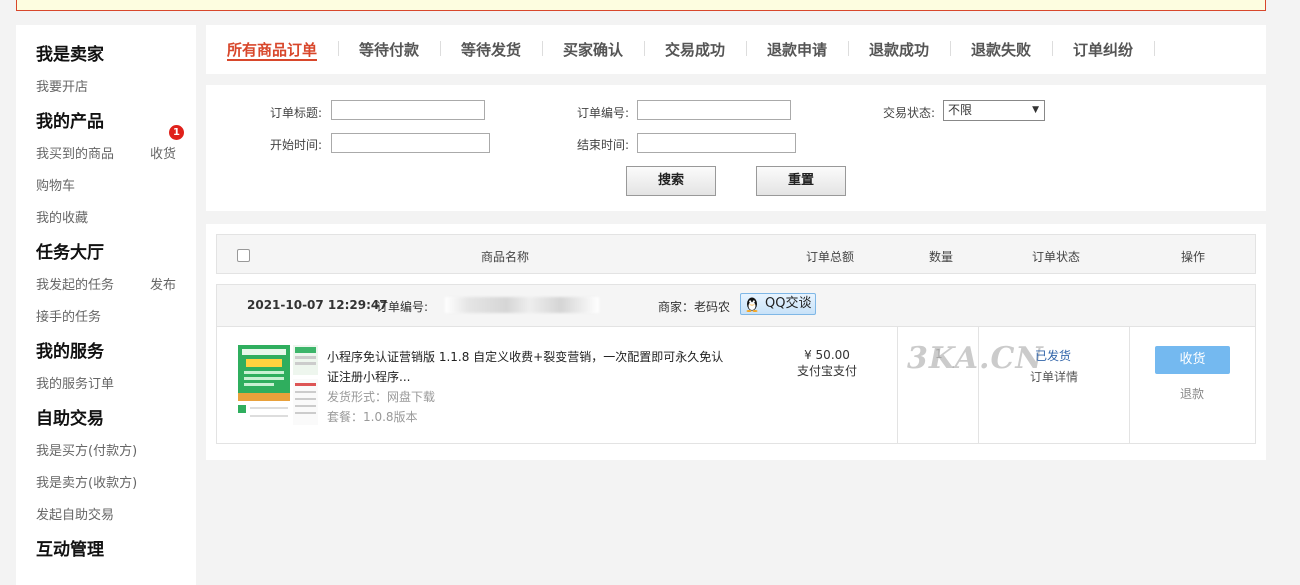 This screenshot has height=585, width=1300. What do you see at coordinates (1054, 376) in the screenshot?
I see `order-detail-link: 订单详情` at bounding box center [1054, 376].